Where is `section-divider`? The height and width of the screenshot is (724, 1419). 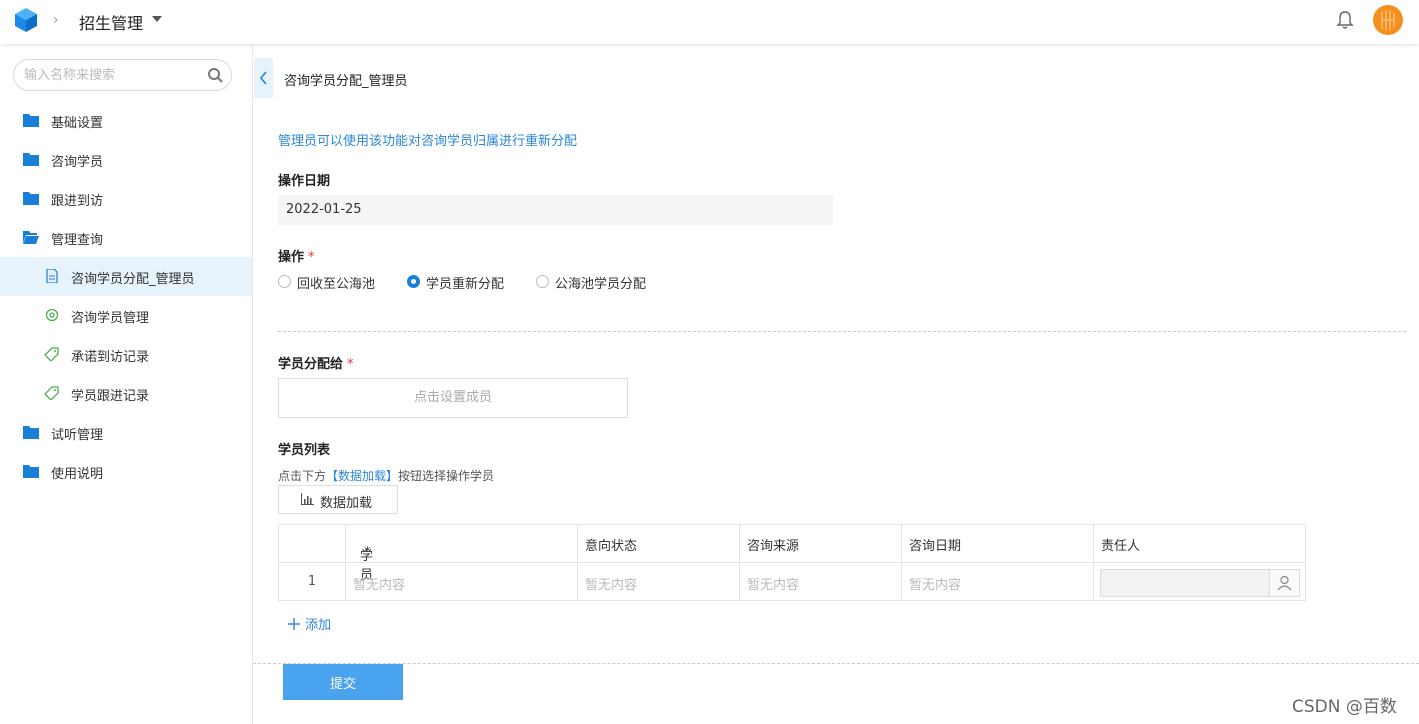 section-divider is located at coordinates (842, 331).